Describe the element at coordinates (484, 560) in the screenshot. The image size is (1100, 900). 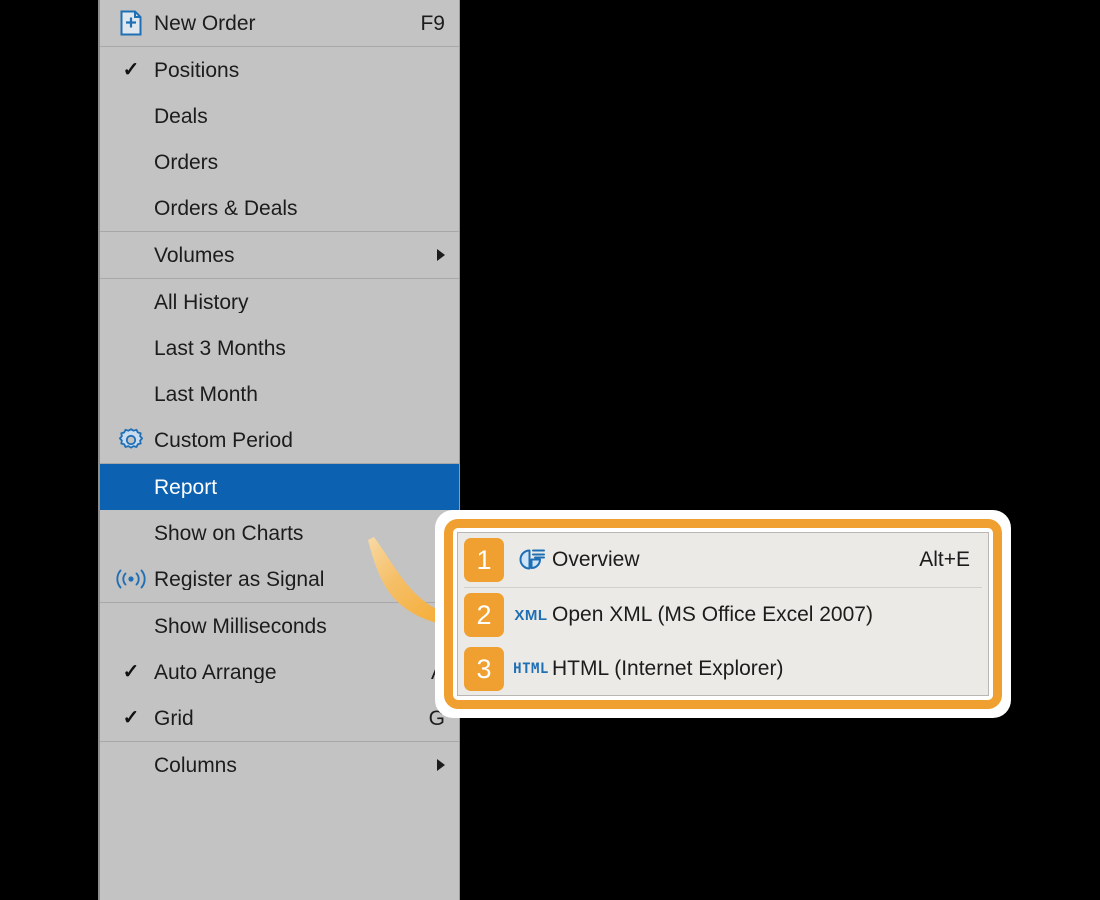
I see `step-badge-1: 1` at that location.